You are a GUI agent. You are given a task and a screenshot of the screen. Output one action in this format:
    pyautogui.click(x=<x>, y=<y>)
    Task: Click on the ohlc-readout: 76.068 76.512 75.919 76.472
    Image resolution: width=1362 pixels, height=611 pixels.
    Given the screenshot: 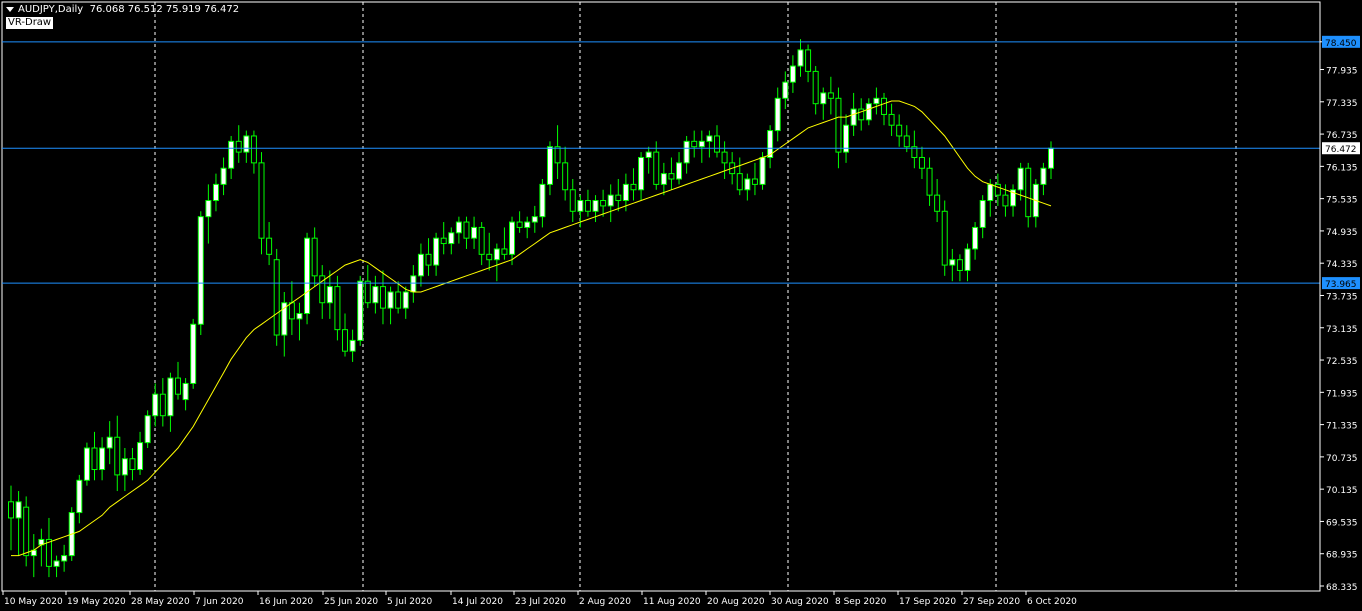 What is the action you would take?
    pyautogui.click(x=164, y=9)
    